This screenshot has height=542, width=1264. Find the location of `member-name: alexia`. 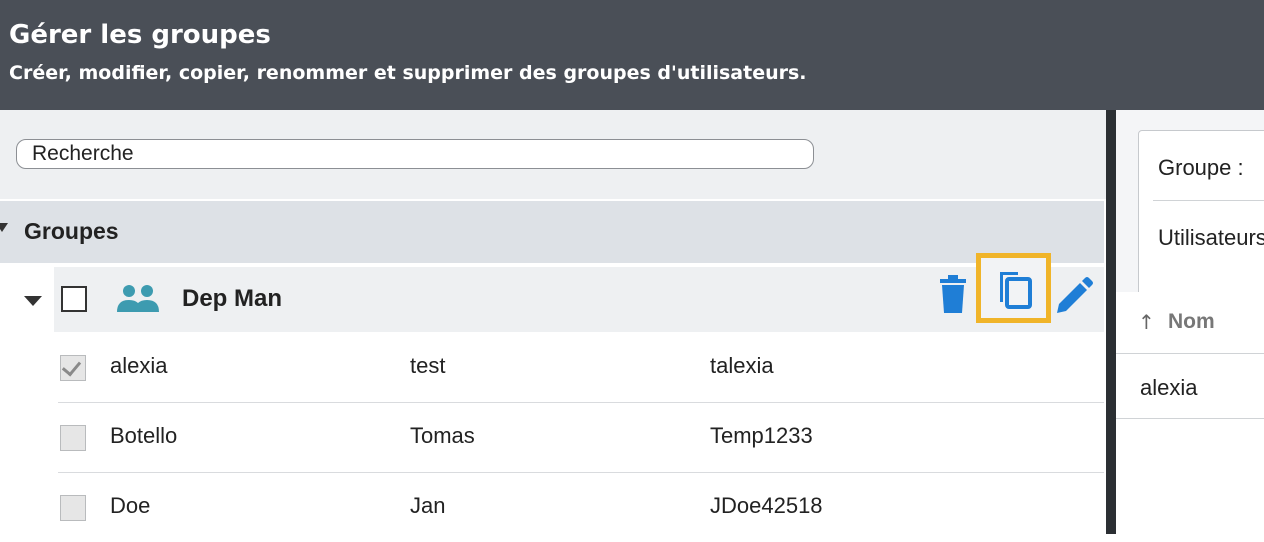

member-name: alexia is located at coordinates (1169, 387).